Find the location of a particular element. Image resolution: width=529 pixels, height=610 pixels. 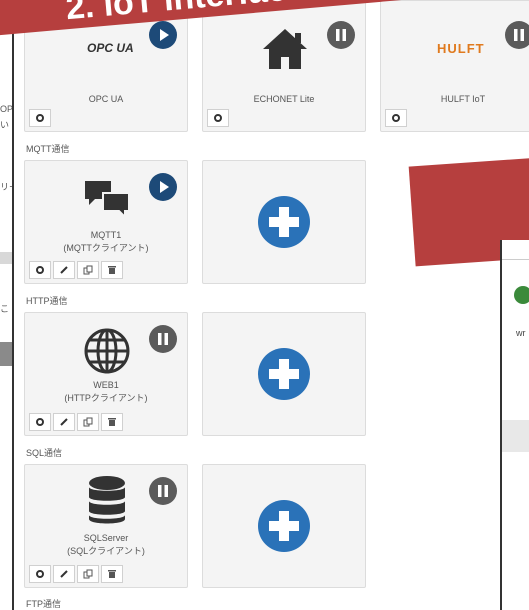

database-icon is located at coordinates (107, 500).